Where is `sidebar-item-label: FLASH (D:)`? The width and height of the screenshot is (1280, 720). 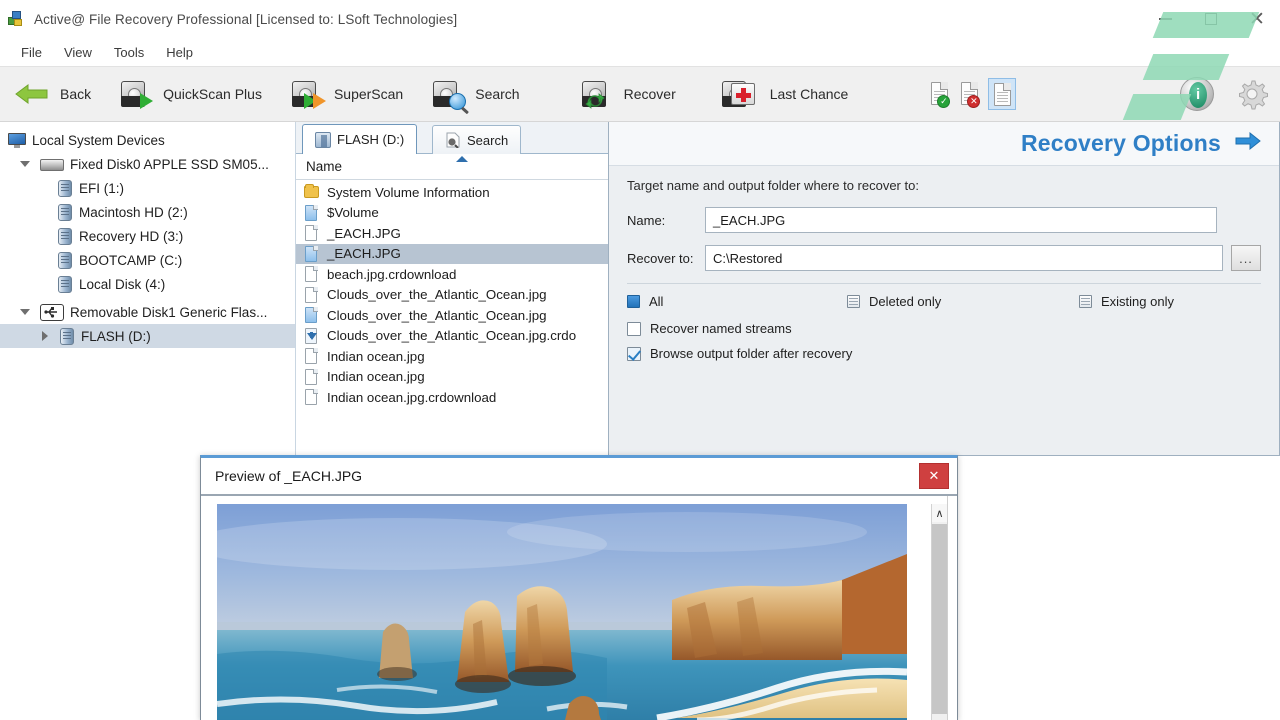
sidebar-item-label: FLASH (D:) is located at coordinates (116, 336).